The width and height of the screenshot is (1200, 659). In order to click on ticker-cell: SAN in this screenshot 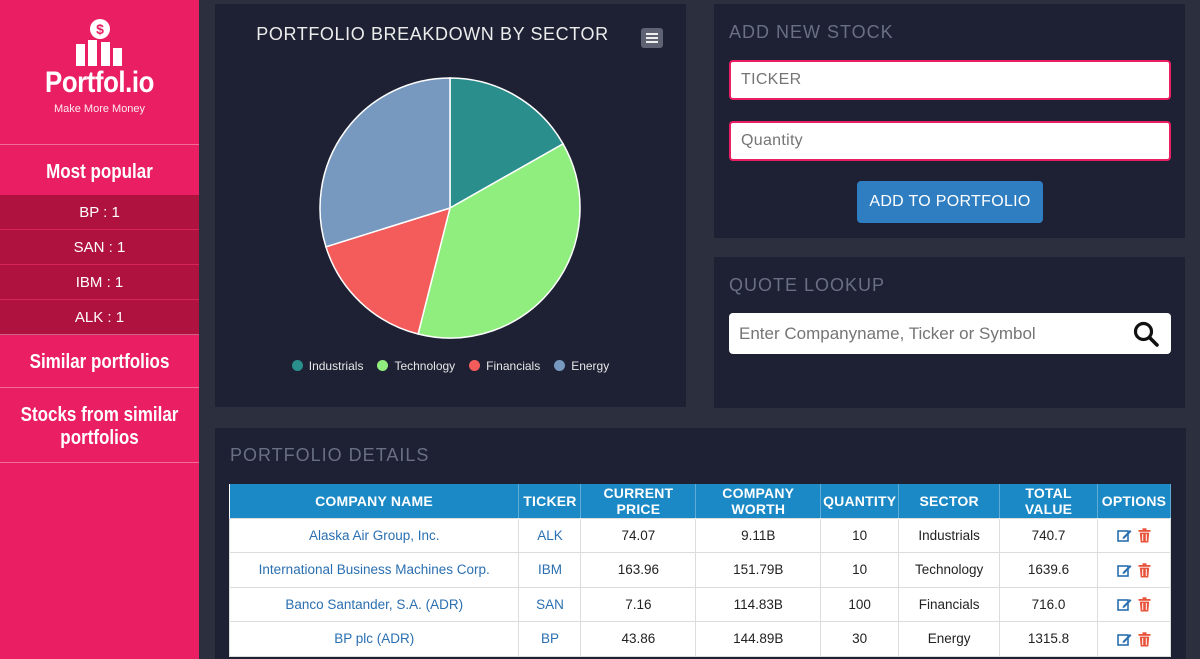, I will do `click(550, 604)`.